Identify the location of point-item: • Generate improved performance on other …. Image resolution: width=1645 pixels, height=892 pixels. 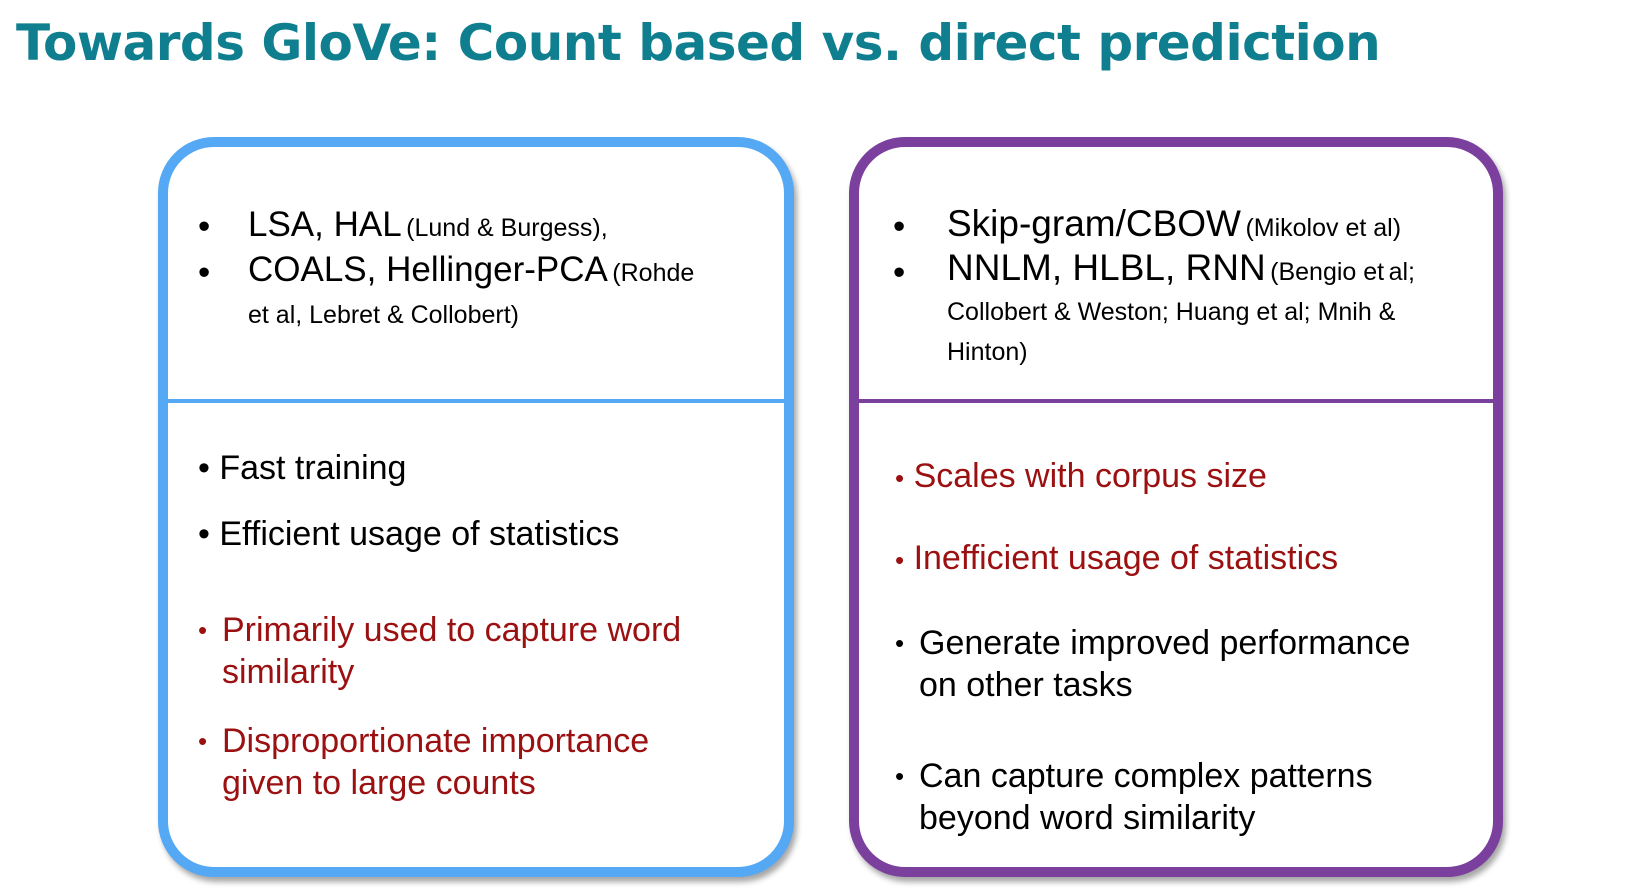
(1175, 664).